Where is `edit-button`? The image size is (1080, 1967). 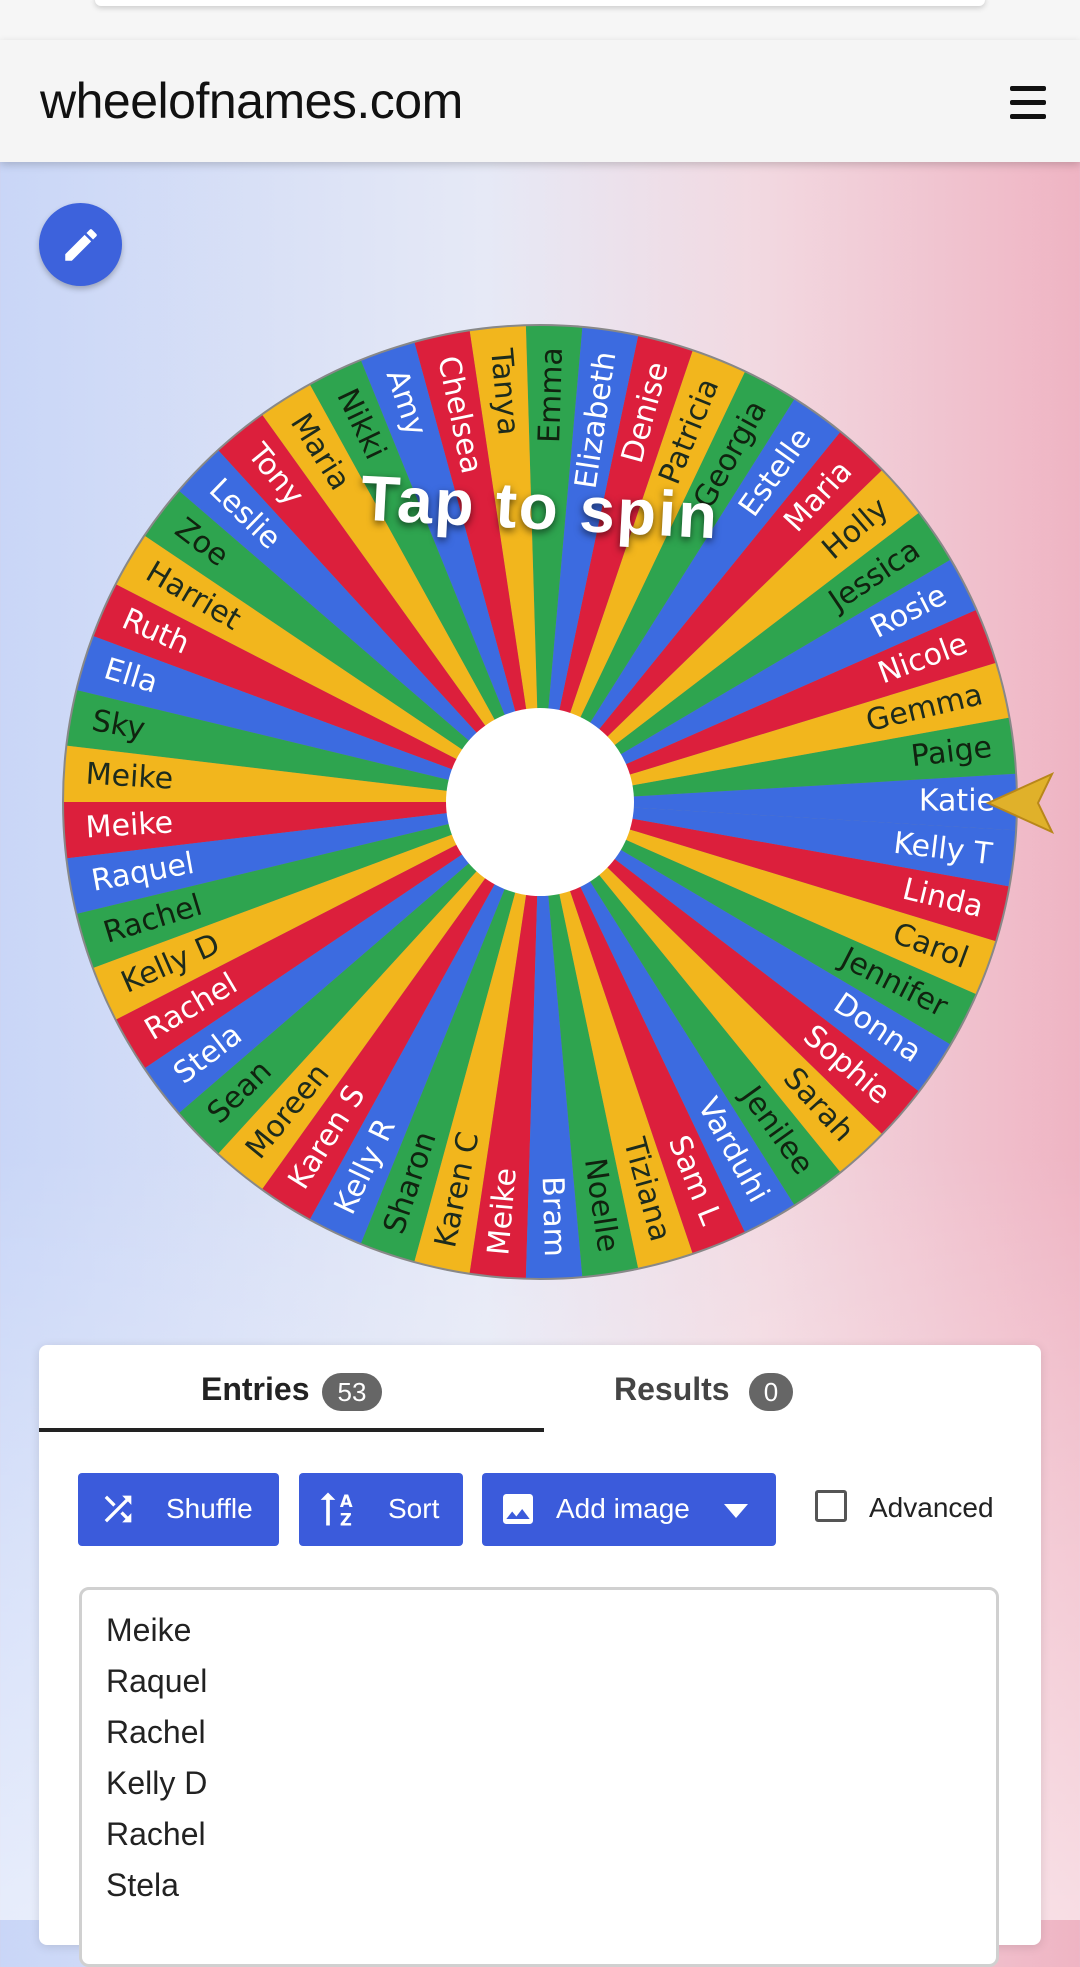 edit-button is located at coordinates (80, 244).